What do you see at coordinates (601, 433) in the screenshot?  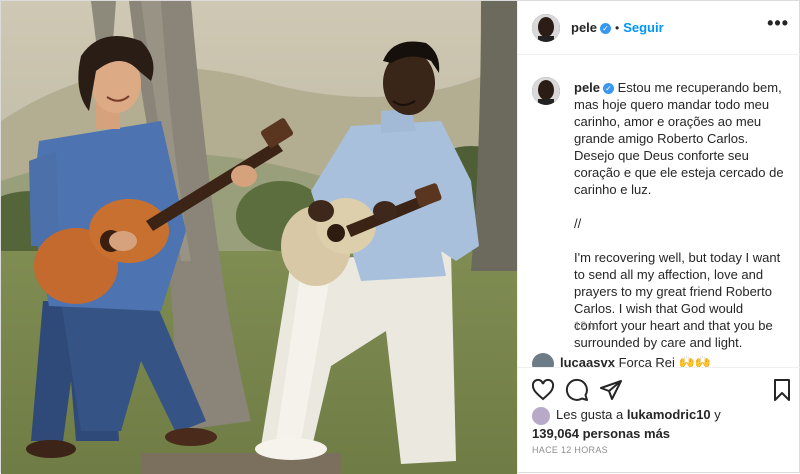 I see `likes-count: 139,064 personas más` at bounding box center [601, 433].